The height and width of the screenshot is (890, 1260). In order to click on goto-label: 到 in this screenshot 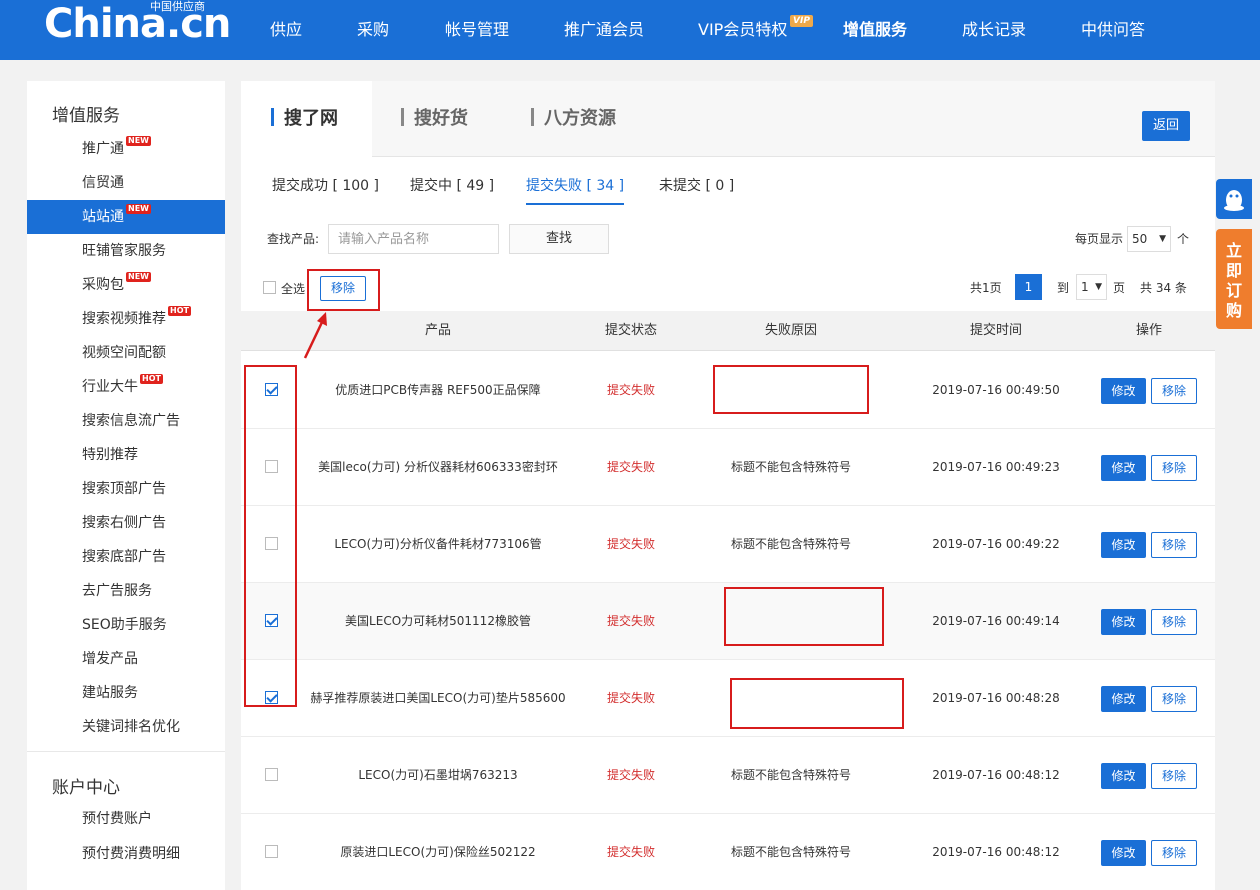, I will do `click(1063, 288)`.